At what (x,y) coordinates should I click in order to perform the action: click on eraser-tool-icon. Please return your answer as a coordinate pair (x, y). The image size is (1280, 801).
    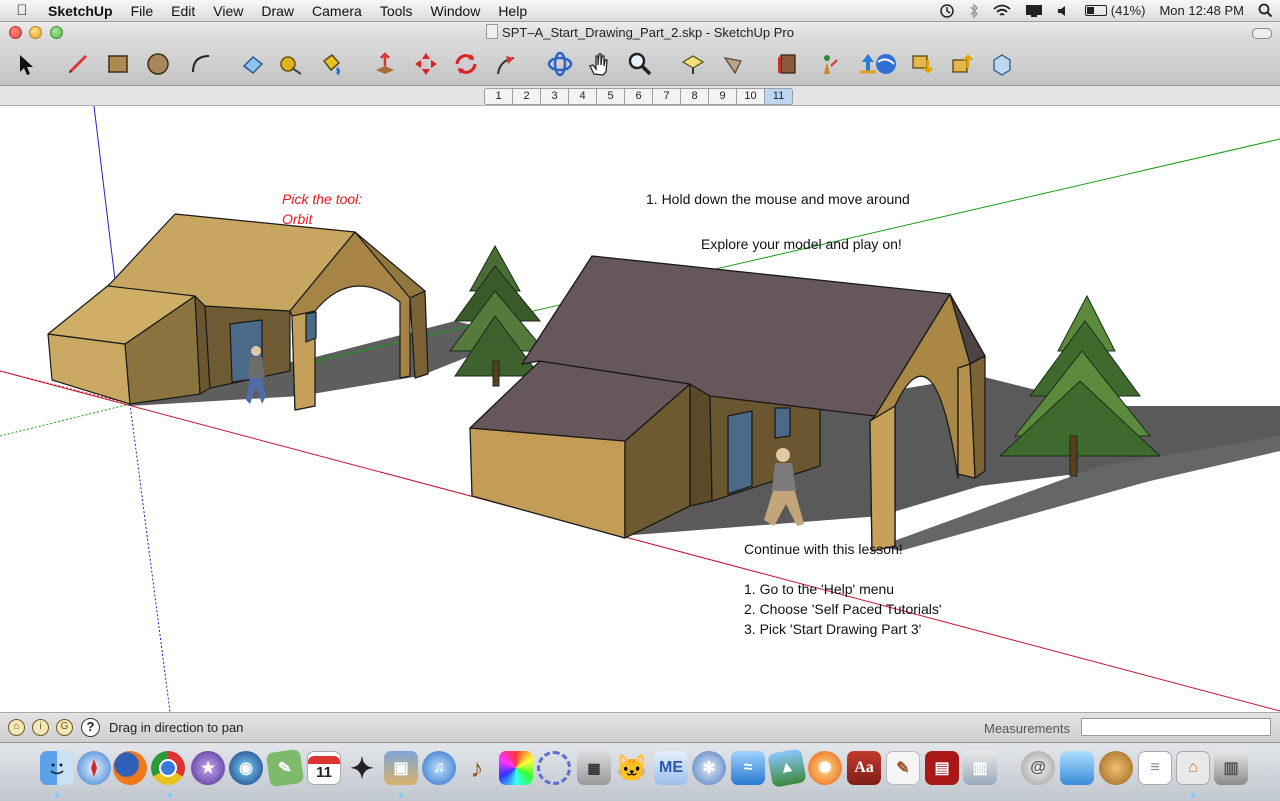
    Looking at the image, I should click on (253, 64).